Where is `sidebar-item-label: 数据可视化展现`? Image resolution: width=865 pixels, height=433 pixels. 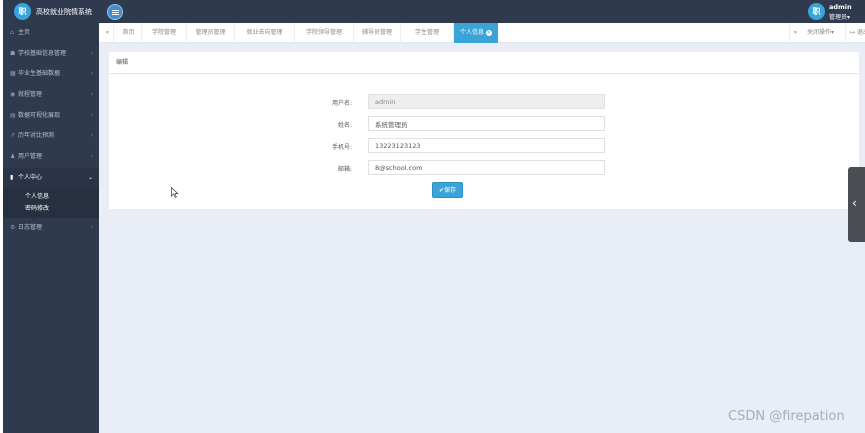 sidebar-item-label: 数据可视化展现 is located at coordinates (39, 115).